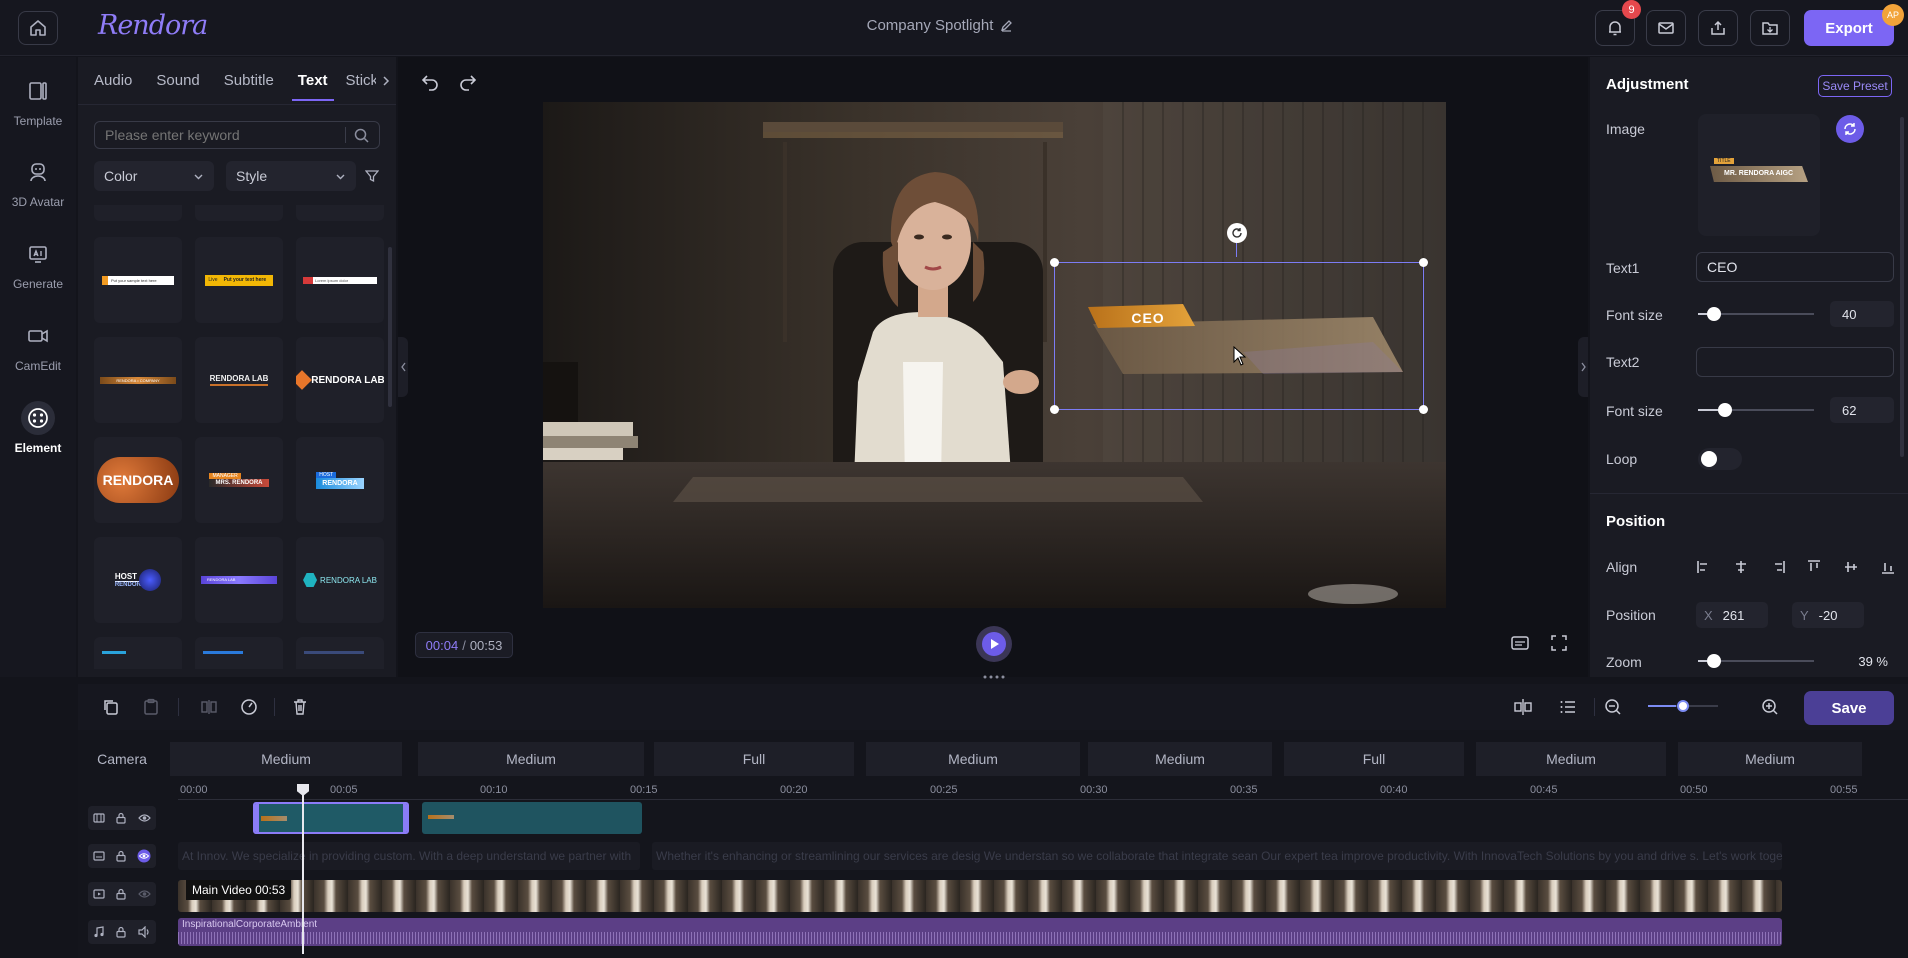  Describe the element at coordinates (1778, 567) in the screenshot. I see `align-right-icon` at that location.